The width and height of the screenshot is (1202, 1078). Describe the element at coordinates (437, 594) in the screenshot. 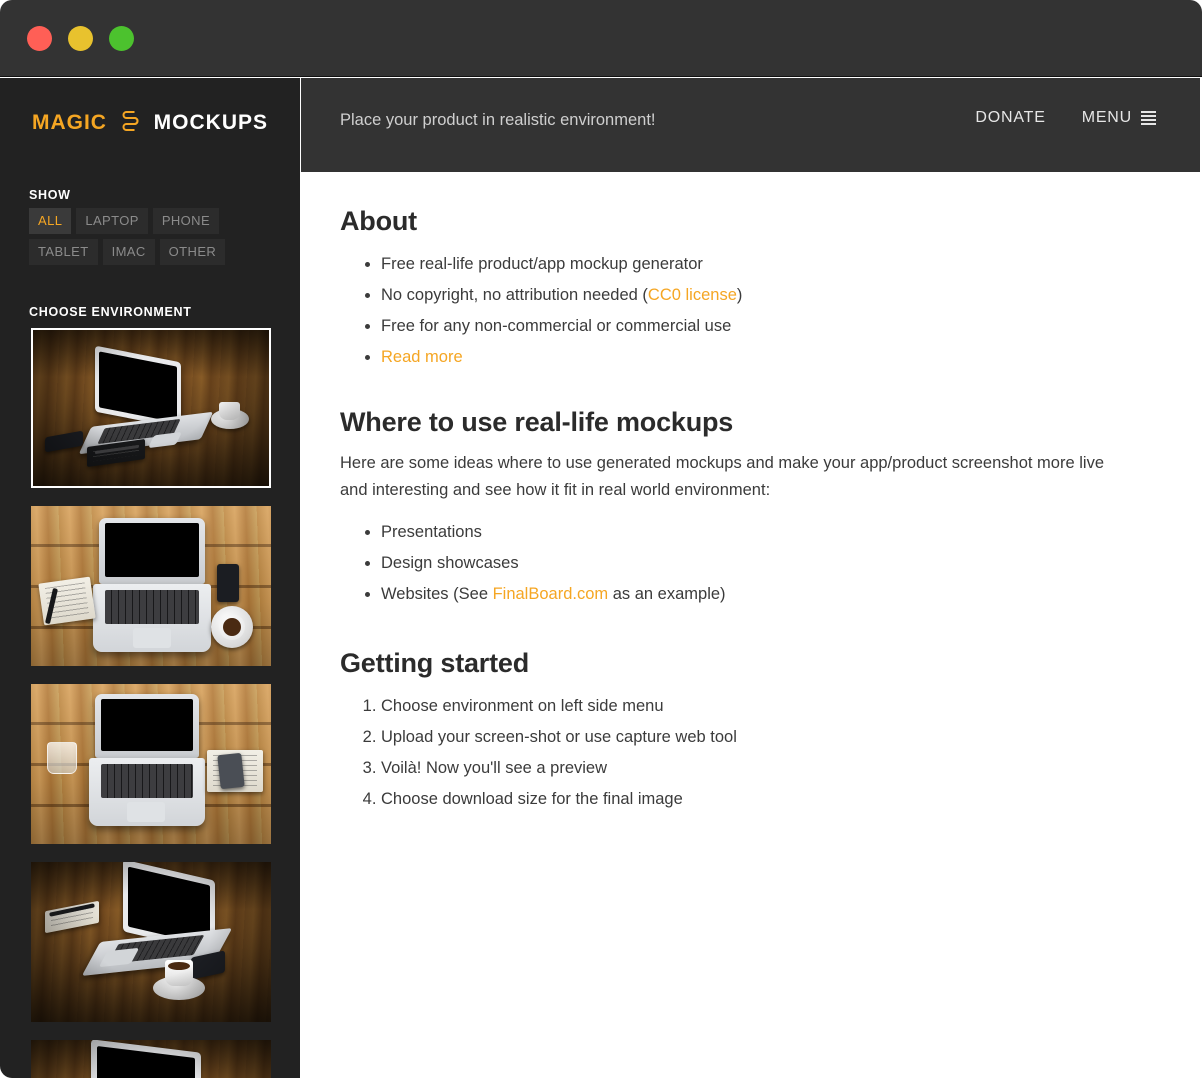

I see `where-item-prefix: Websites (See` at that location.